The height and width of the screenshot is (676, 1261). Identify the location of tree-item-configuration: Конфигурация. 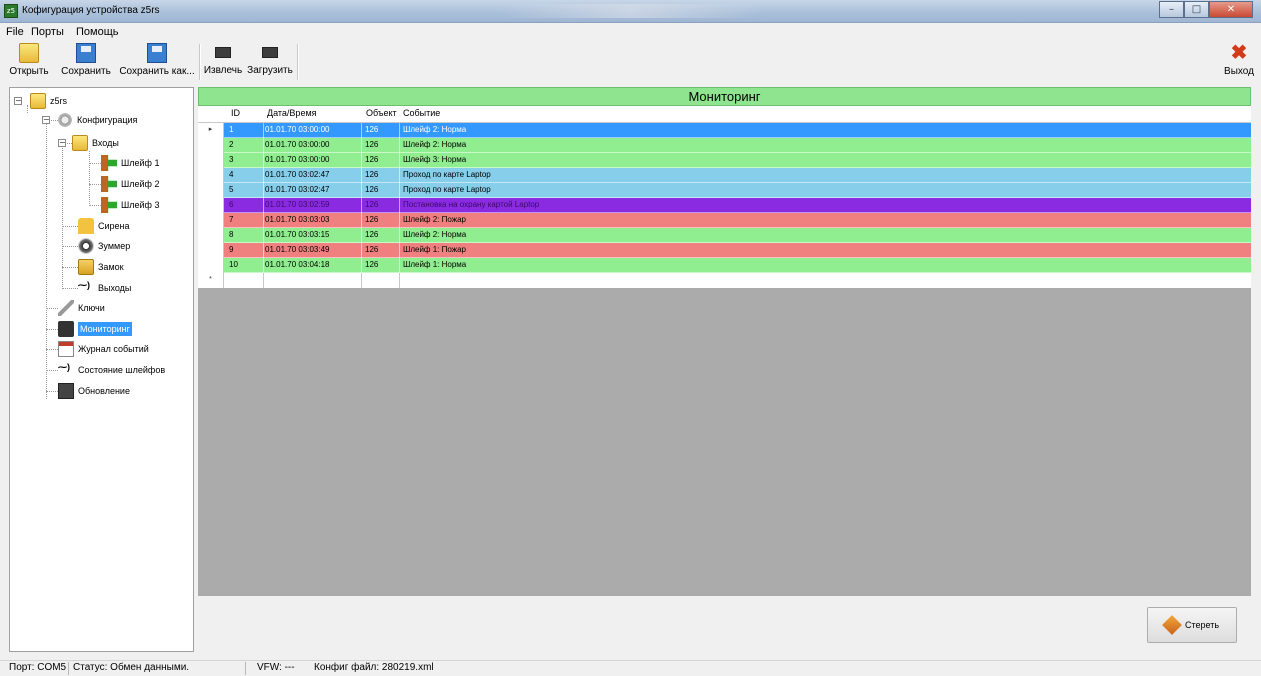
(97, 120).